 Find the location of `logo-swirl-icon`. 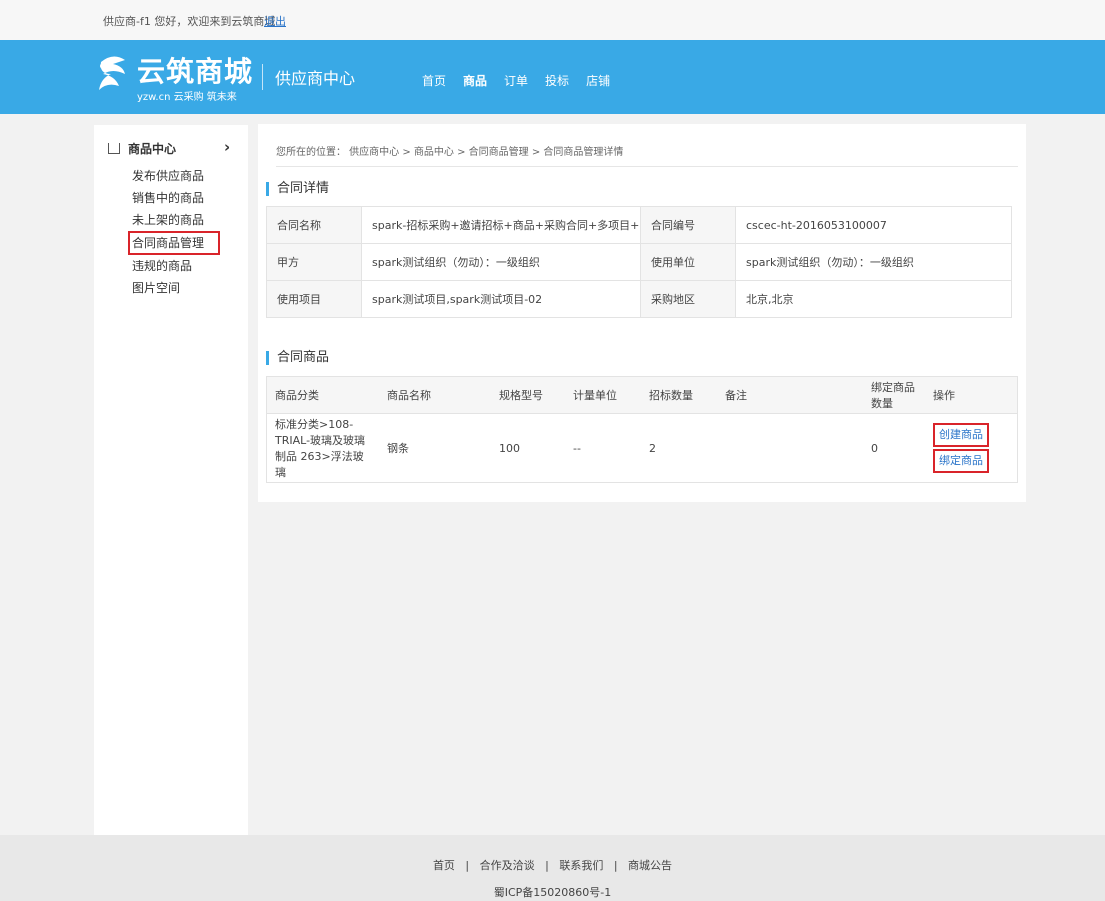

logo-swirl-icon is located at coordinates (112, 73).